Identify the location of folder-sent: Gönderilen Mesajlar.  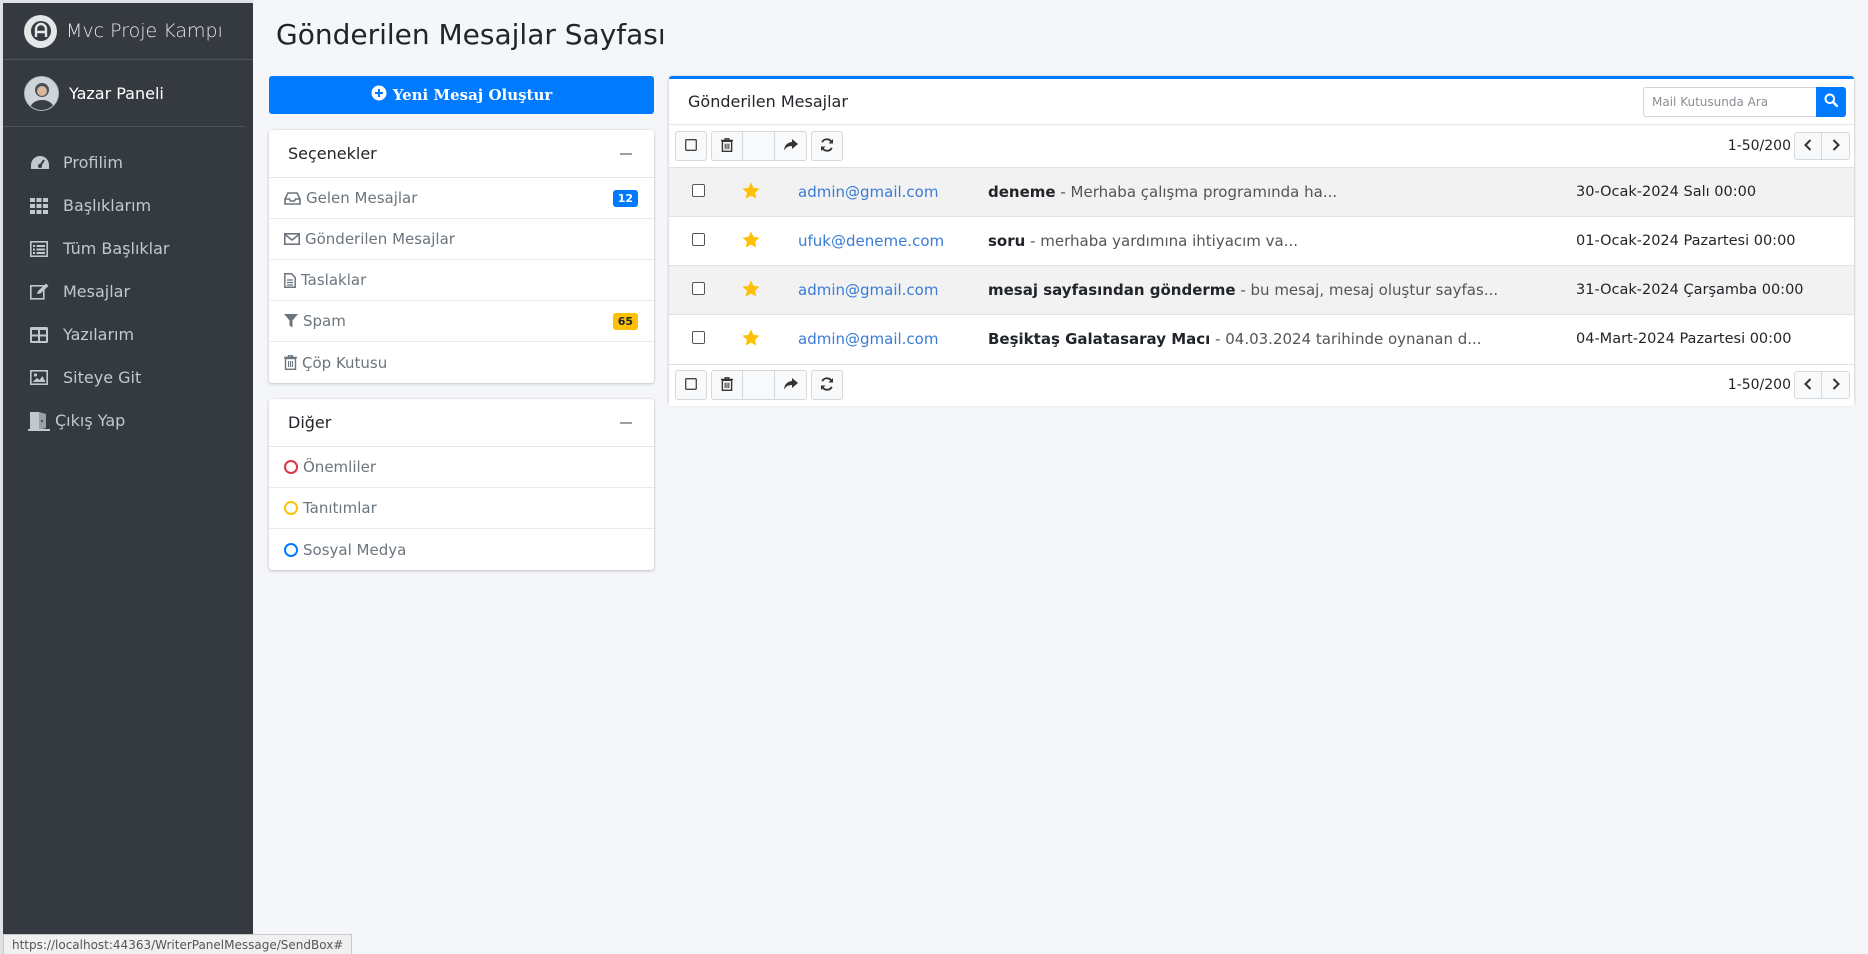
(461, 239).